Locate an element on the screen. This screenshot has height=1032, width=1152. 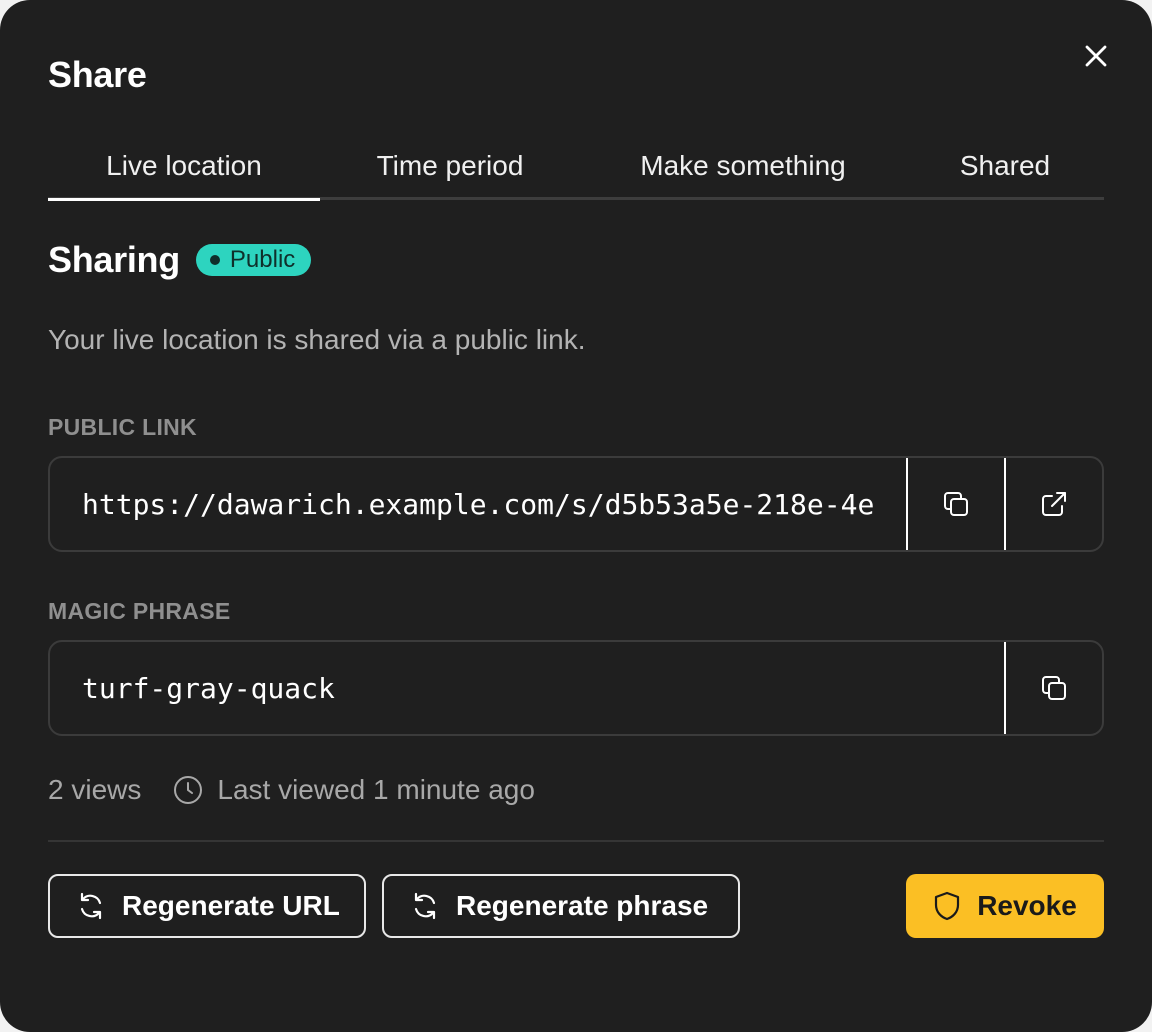
close-icon is located at coordinates (1096, 56).